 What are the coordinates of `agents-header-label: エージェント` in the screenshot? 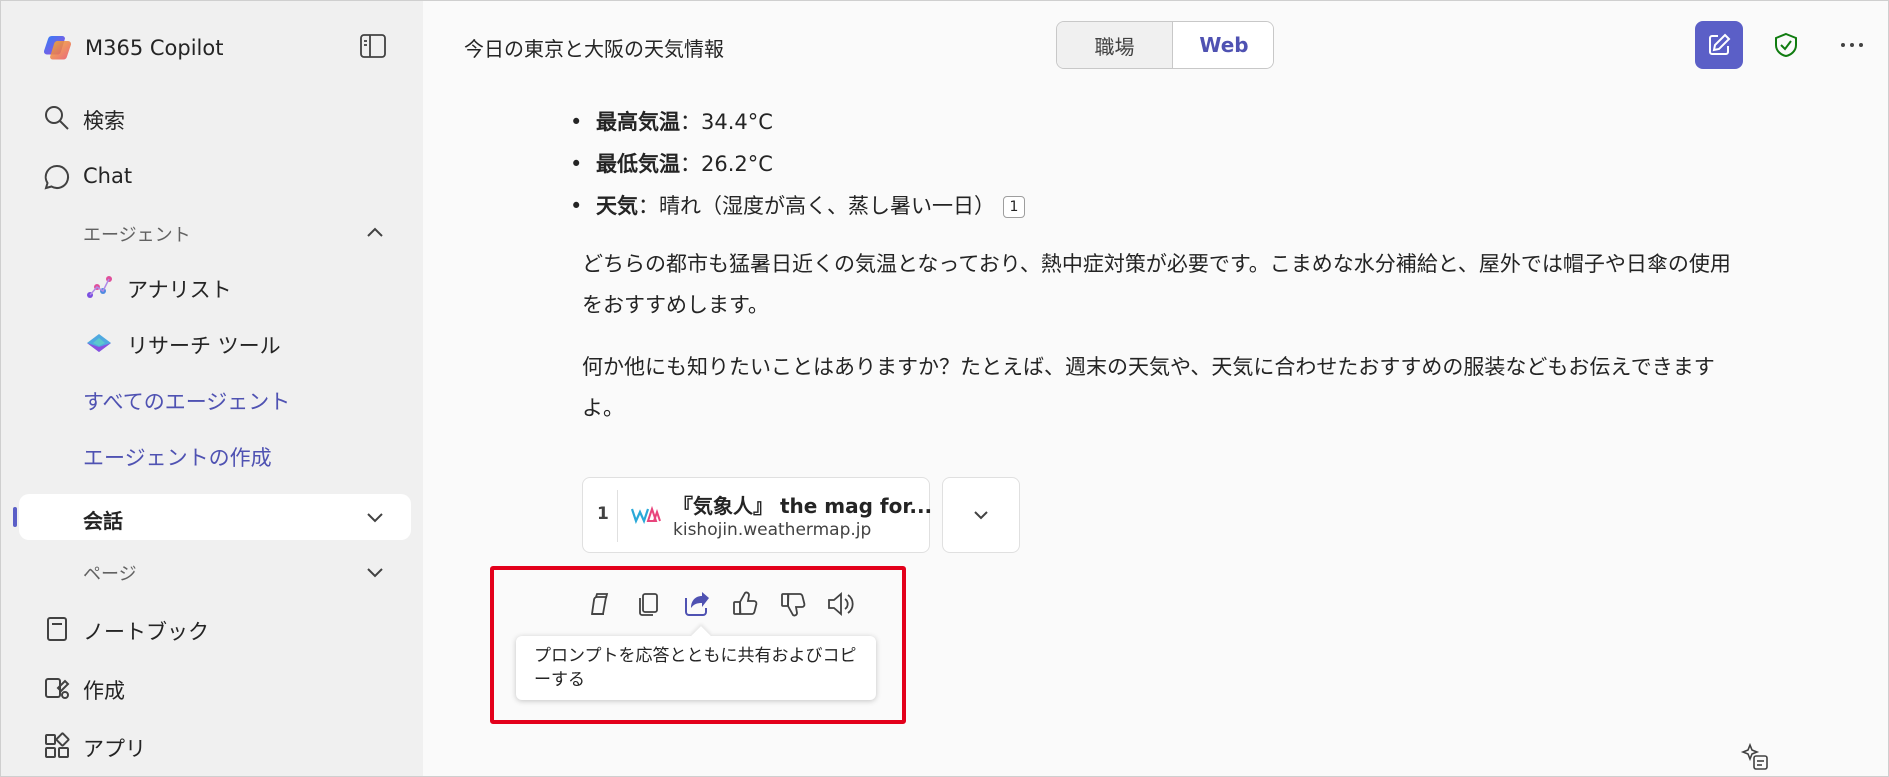 It's located at (137, 235).